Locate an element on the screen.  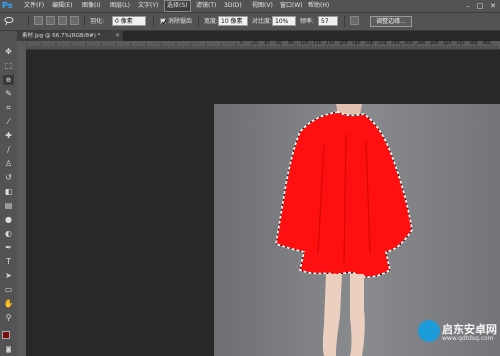
gradient-tool-icon: ▤ is located at coordinates (8, 206).